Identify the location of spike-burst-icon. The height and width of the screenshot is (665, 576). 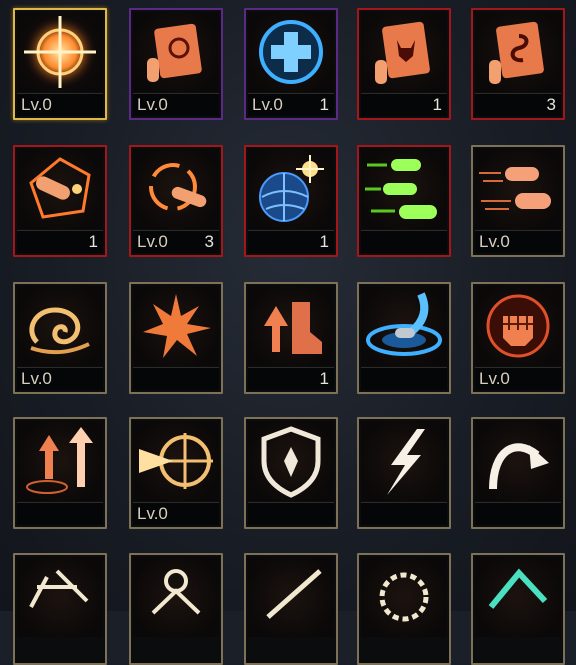
(176, 326).